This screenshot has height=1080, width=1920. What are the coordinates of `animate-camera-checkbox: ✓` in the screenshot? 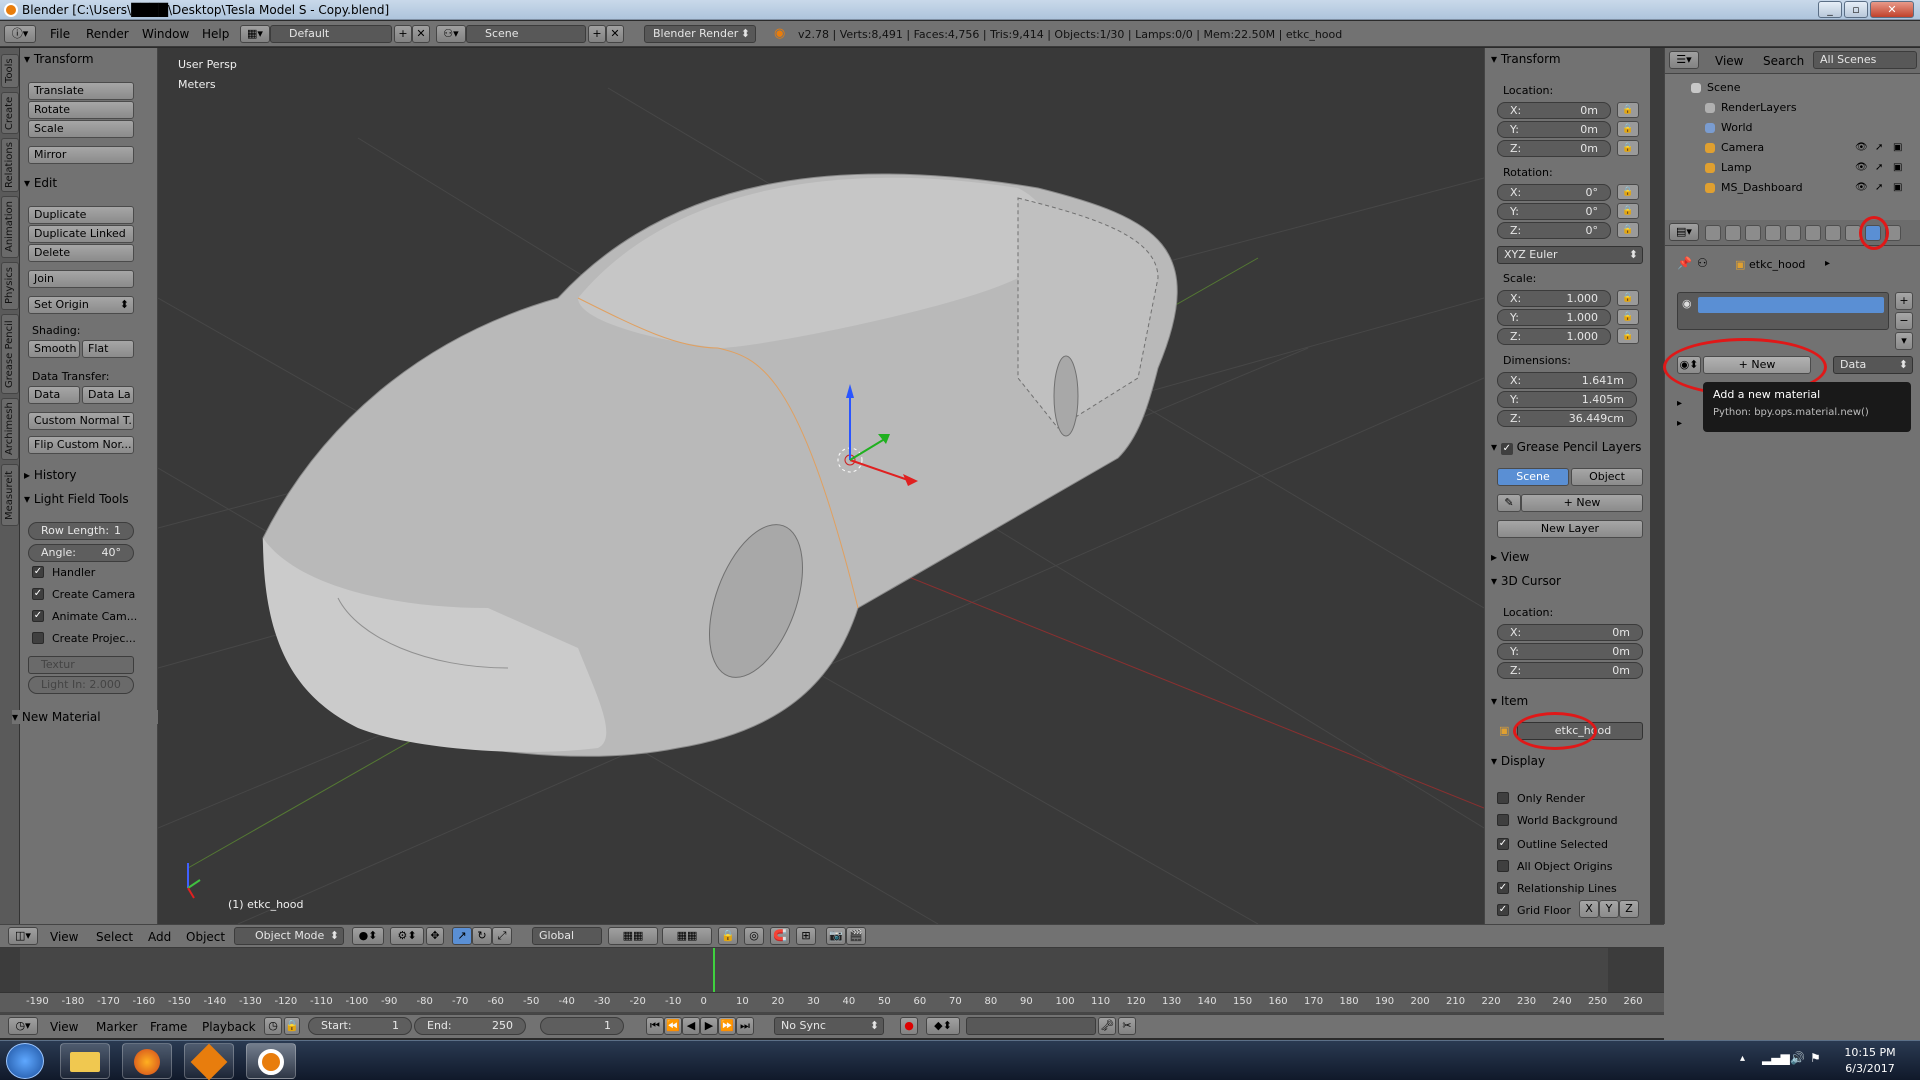 It's located at (38, 616).